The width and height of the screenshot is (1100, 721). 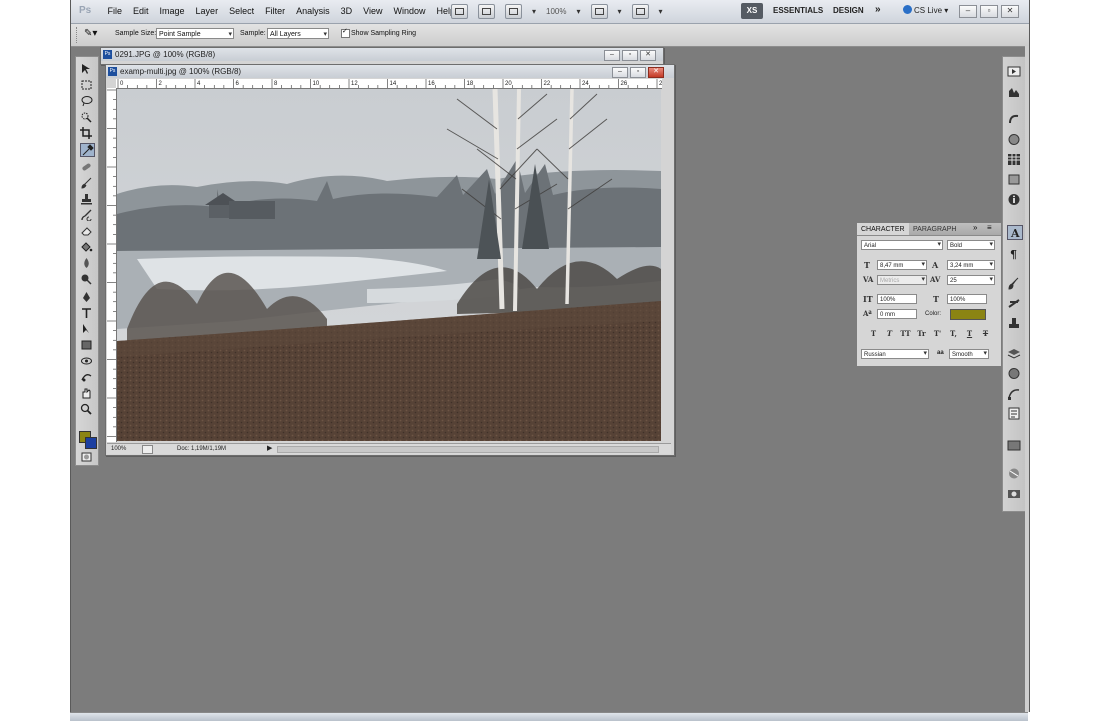 I want to click on 3d-rotate-tool-icon, so click(x=86, y=361).